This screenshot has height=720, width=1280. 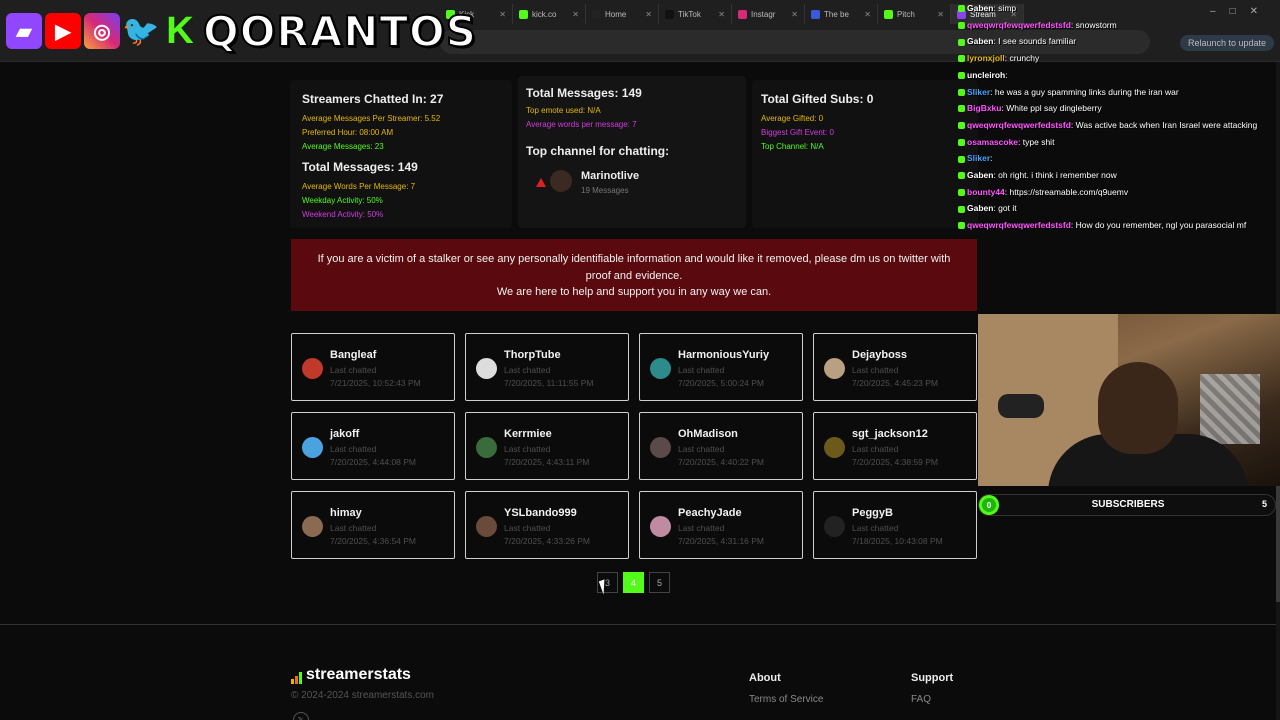 I want to click on chat-text: :, so click(x=991, y=158).